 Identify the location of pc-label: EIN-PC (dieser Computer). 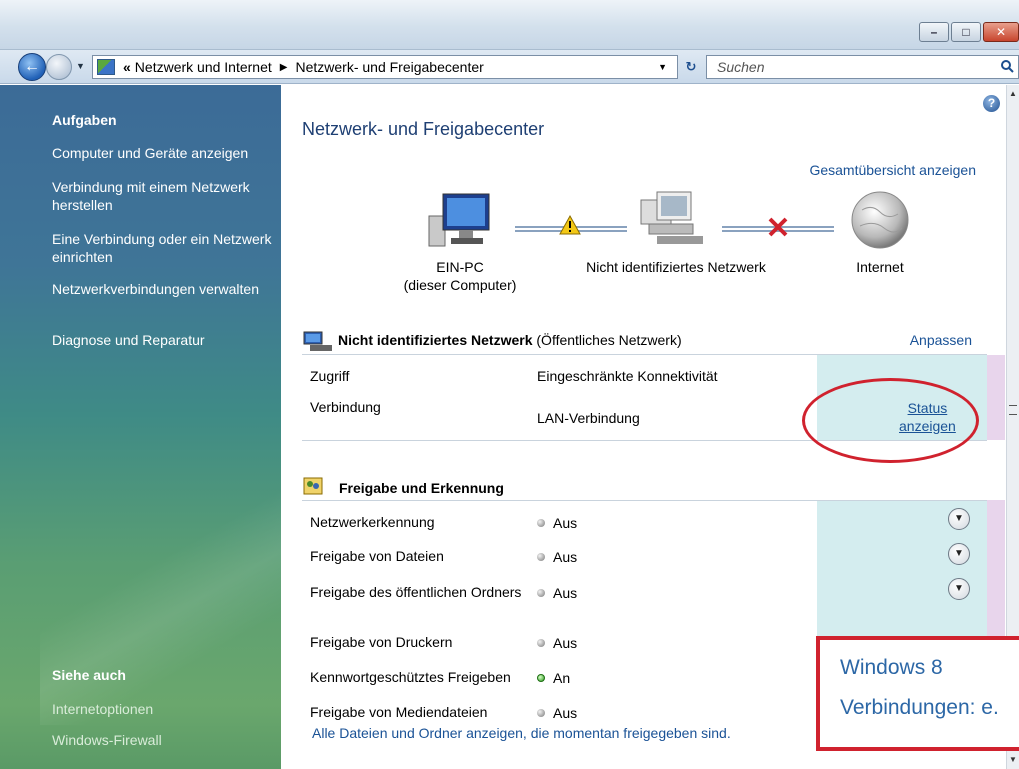
(460, 276).